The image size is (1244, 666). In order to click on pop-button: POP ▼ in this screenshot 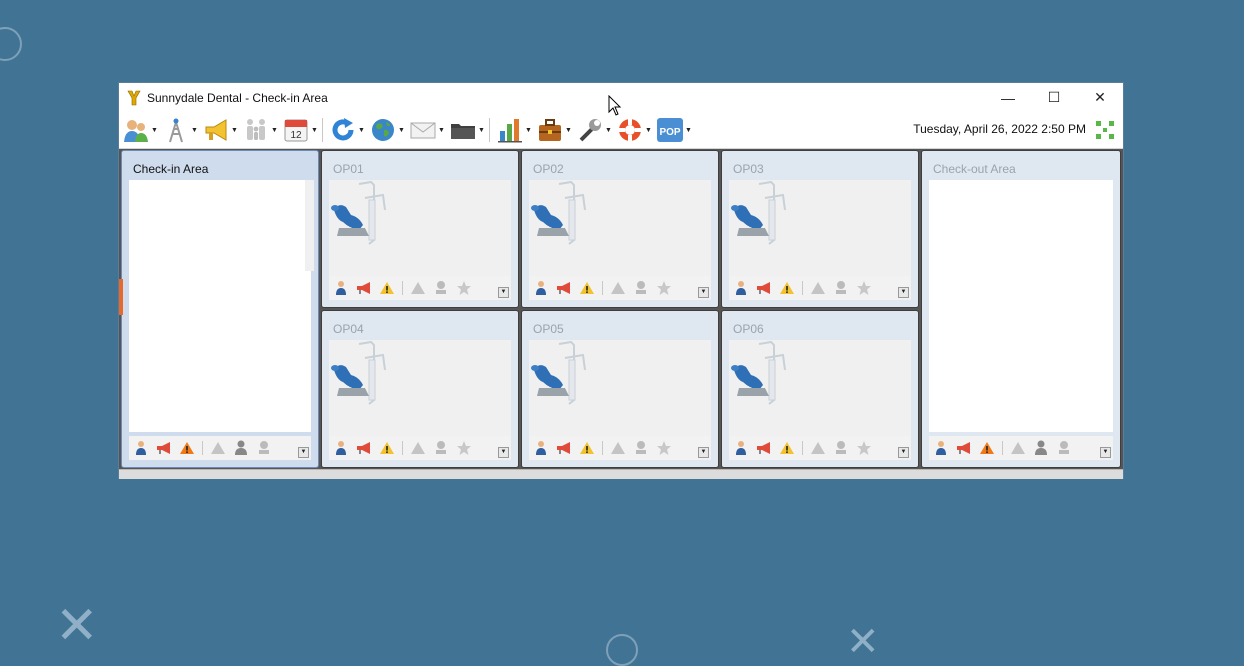, I will do `click(674, 130)`.